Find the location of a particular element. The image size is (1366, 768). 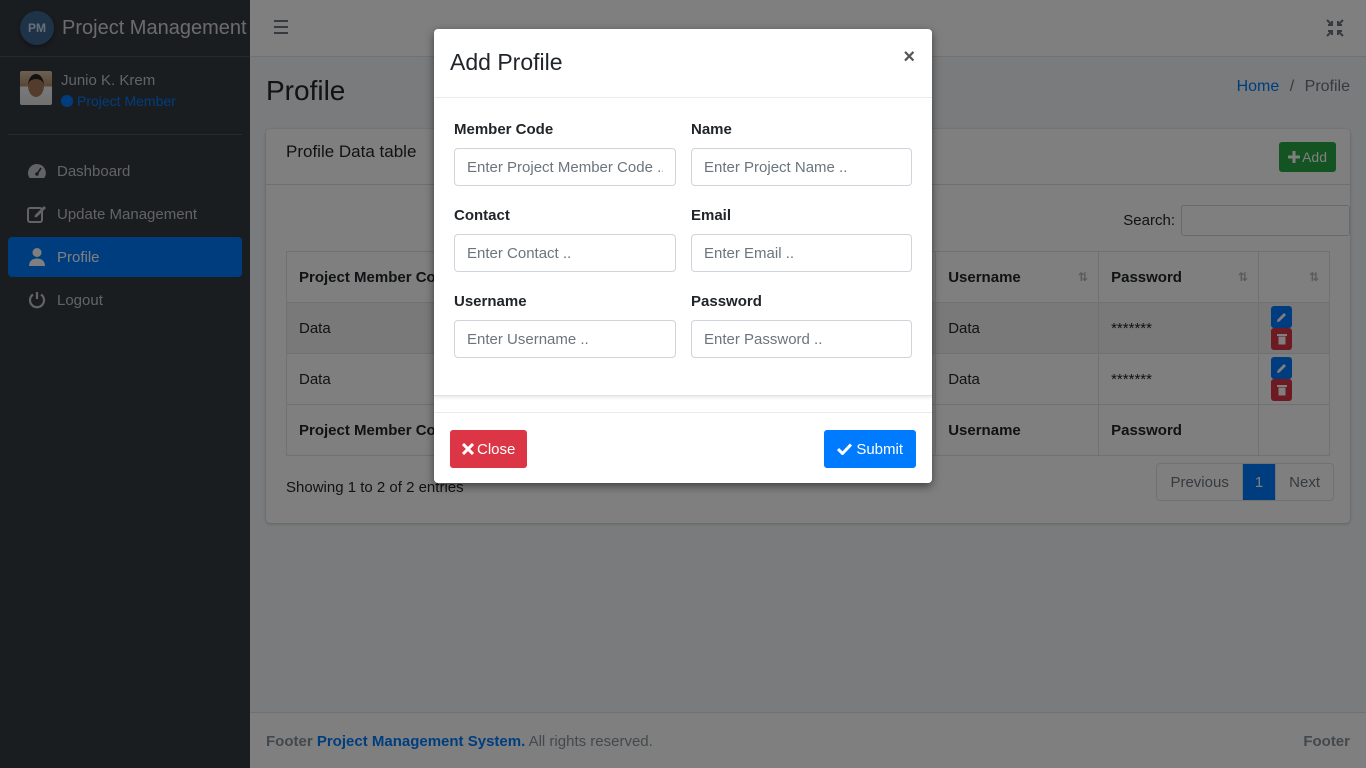

email-label: Email is located at coordinates (711, 215).